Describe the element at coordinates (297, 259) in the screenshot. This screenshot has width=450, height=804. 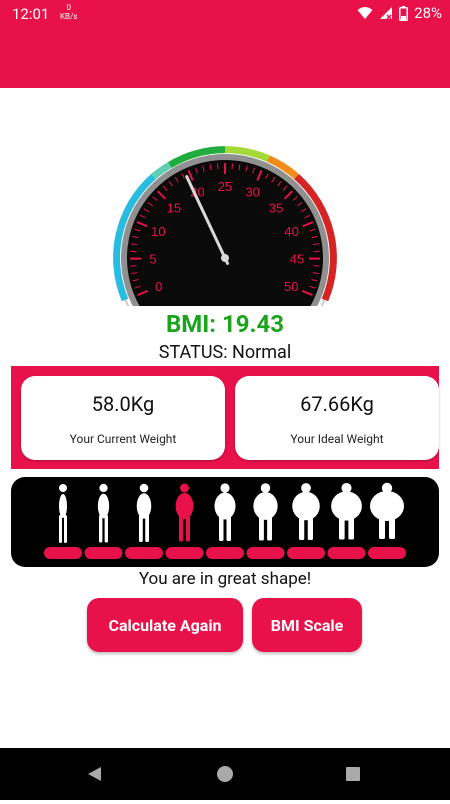
I see `gauge-tick-label: 45` at that location.